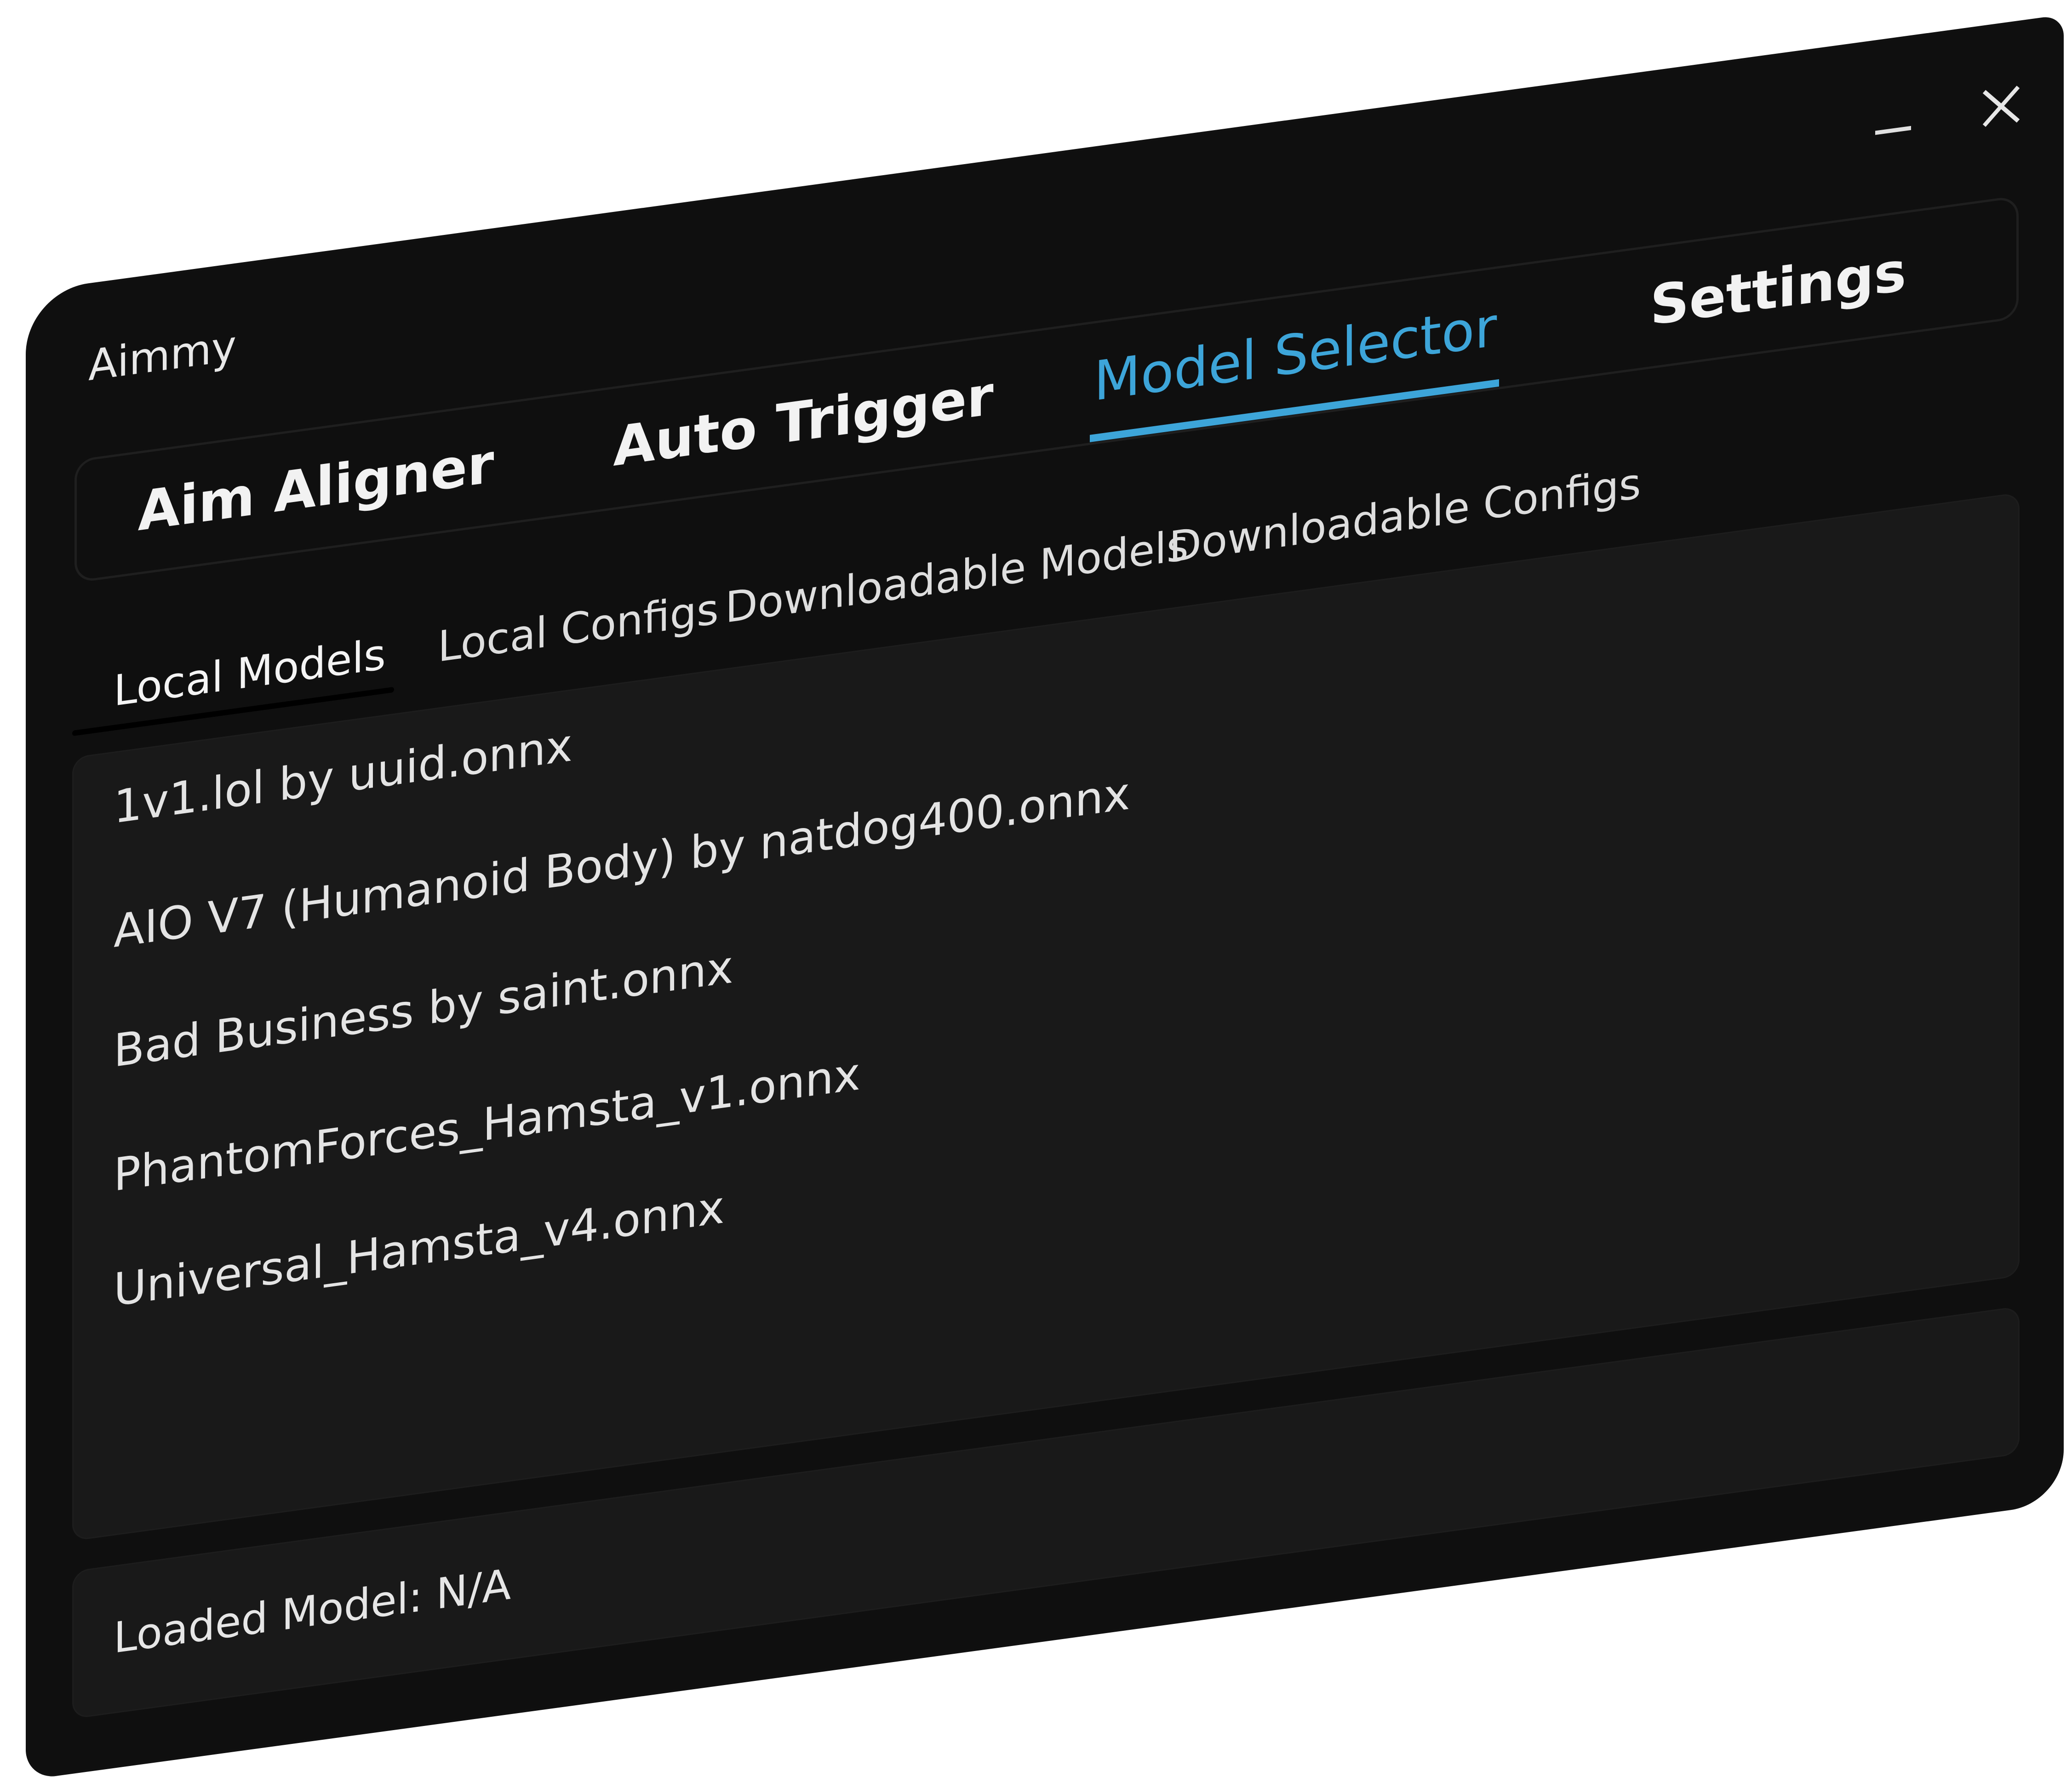 Image resolution: width=2072 pixels, height=1777 pixels. Describe the element at coordinates (1893, 121) in the screenshot. I see `minimize-button` at that location.